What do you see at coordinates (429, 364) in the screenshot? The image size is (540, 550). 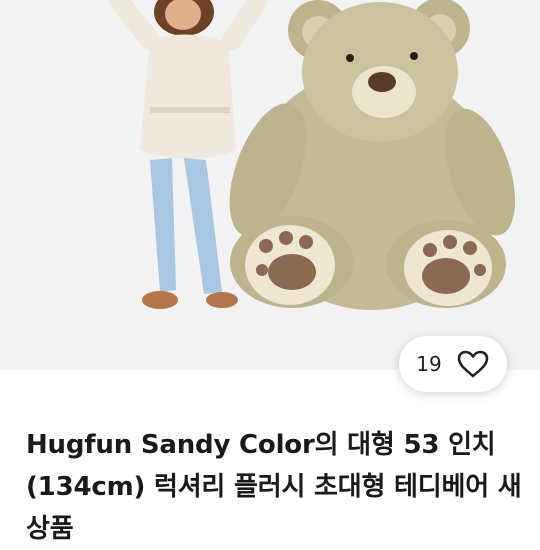 I see `like-count: 19` at bounding box center [429, 364].